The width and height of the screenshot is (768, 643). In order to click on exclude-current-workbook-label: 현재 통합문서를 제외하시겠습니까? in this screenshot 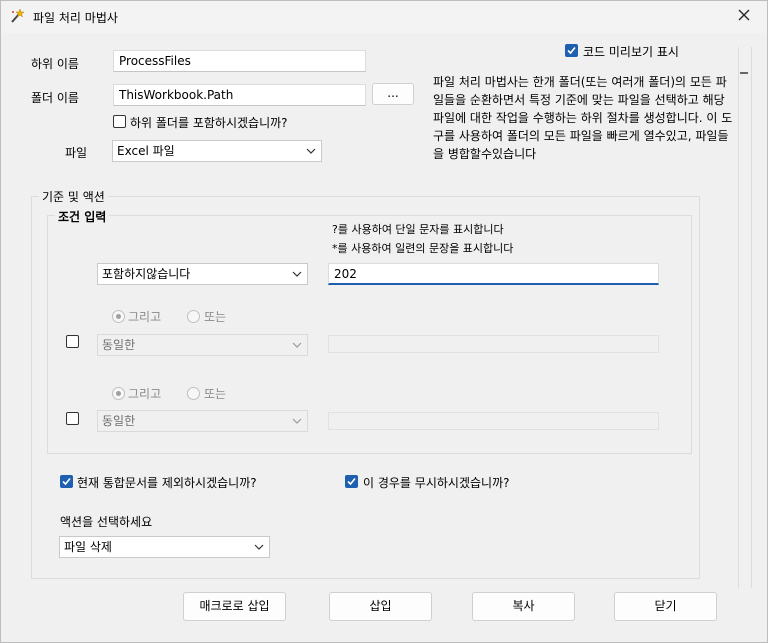, I will do `click(167, 483)`.